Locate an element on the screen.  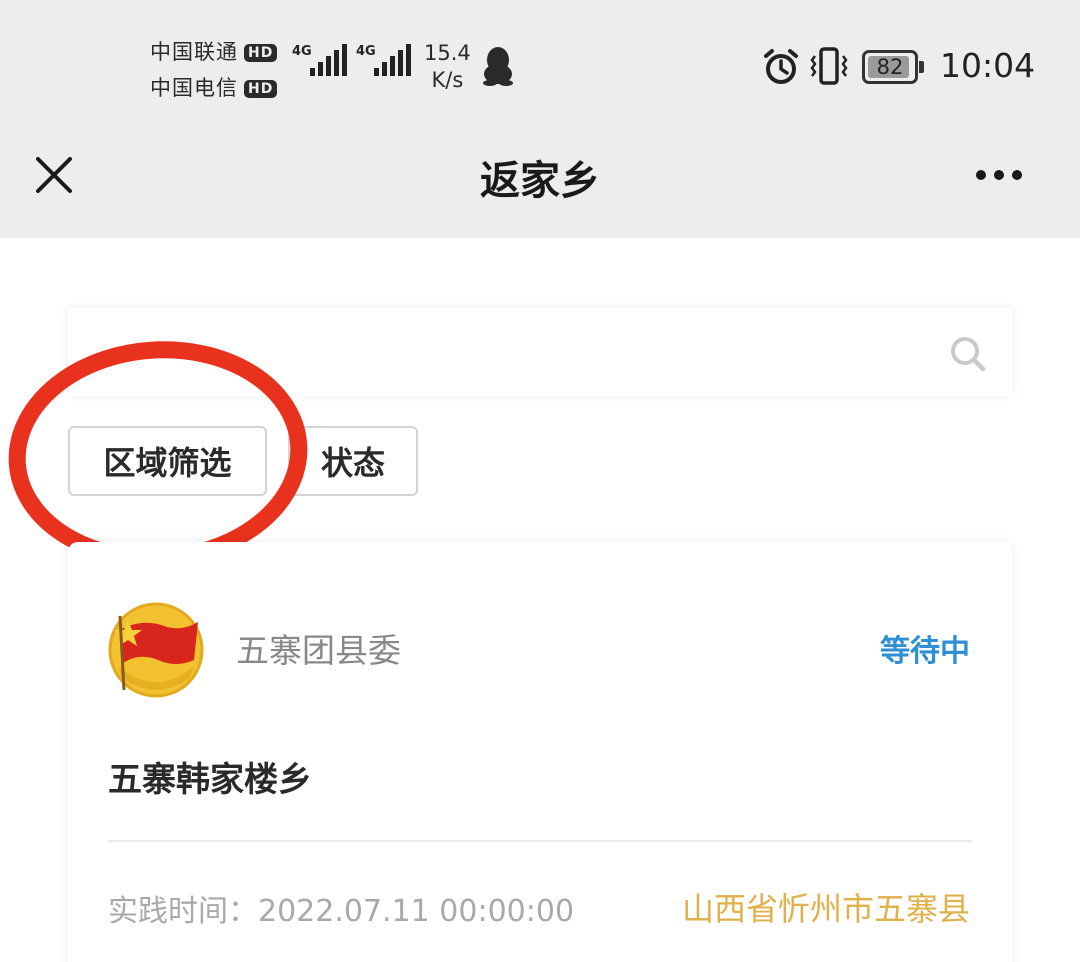
status-time: 10:04 is located at coordinates (988, 65).